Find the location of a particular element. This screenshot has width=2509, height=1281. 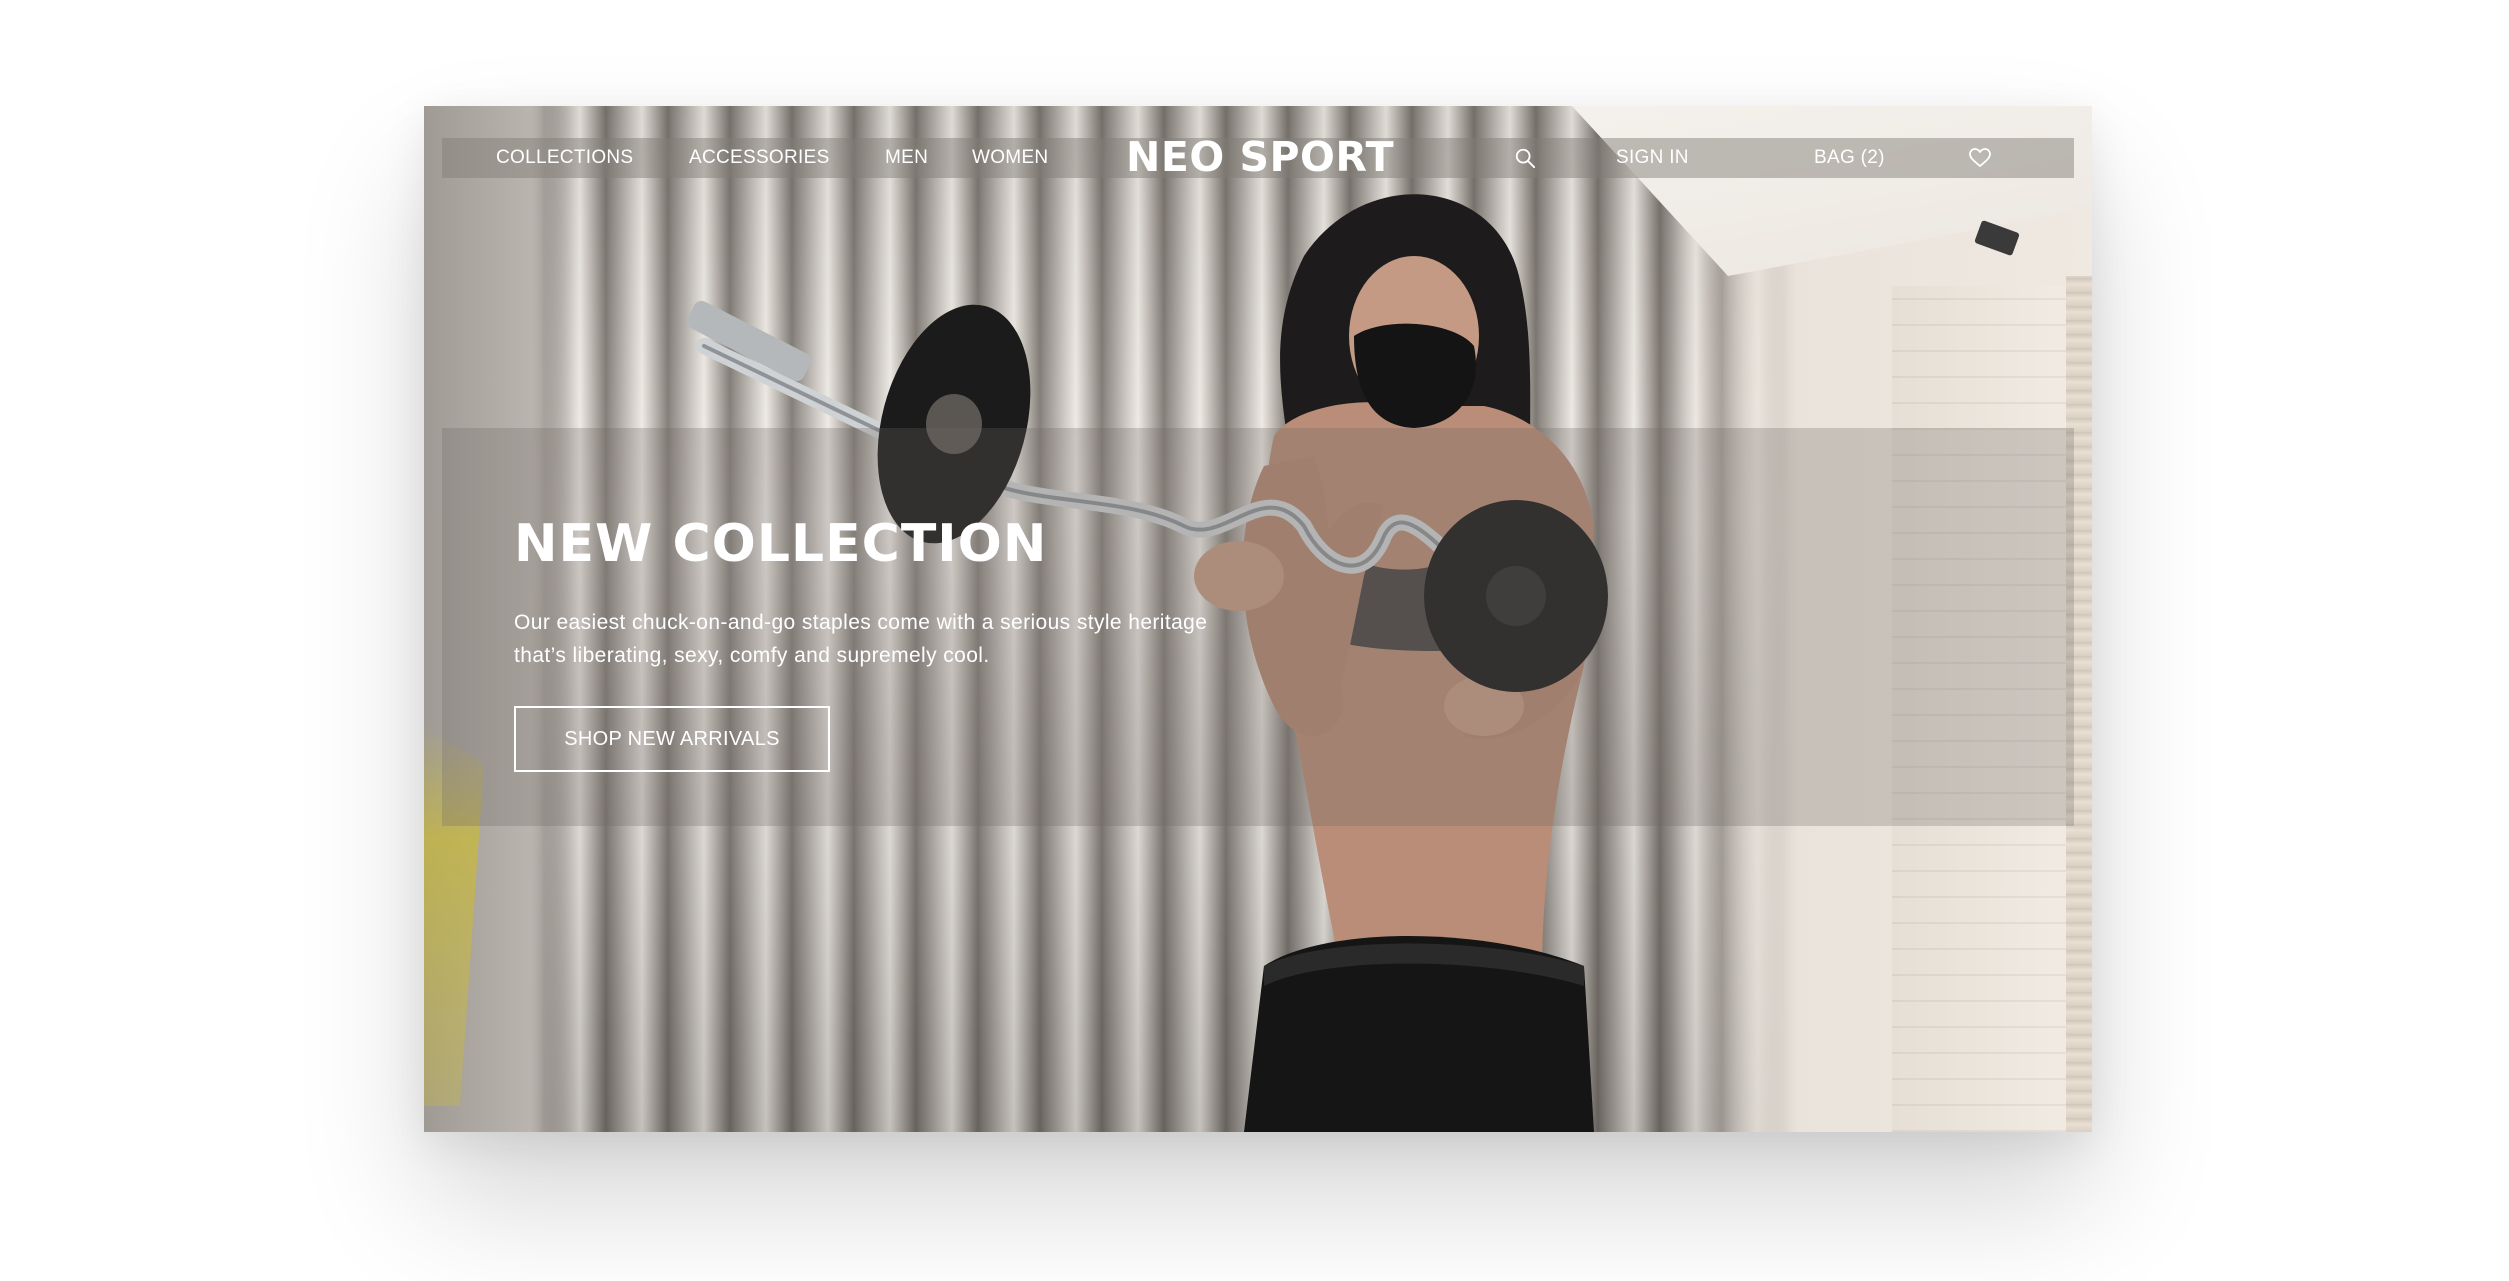

nav-link-women: WOMEN is located at coordinates (1010, 158).